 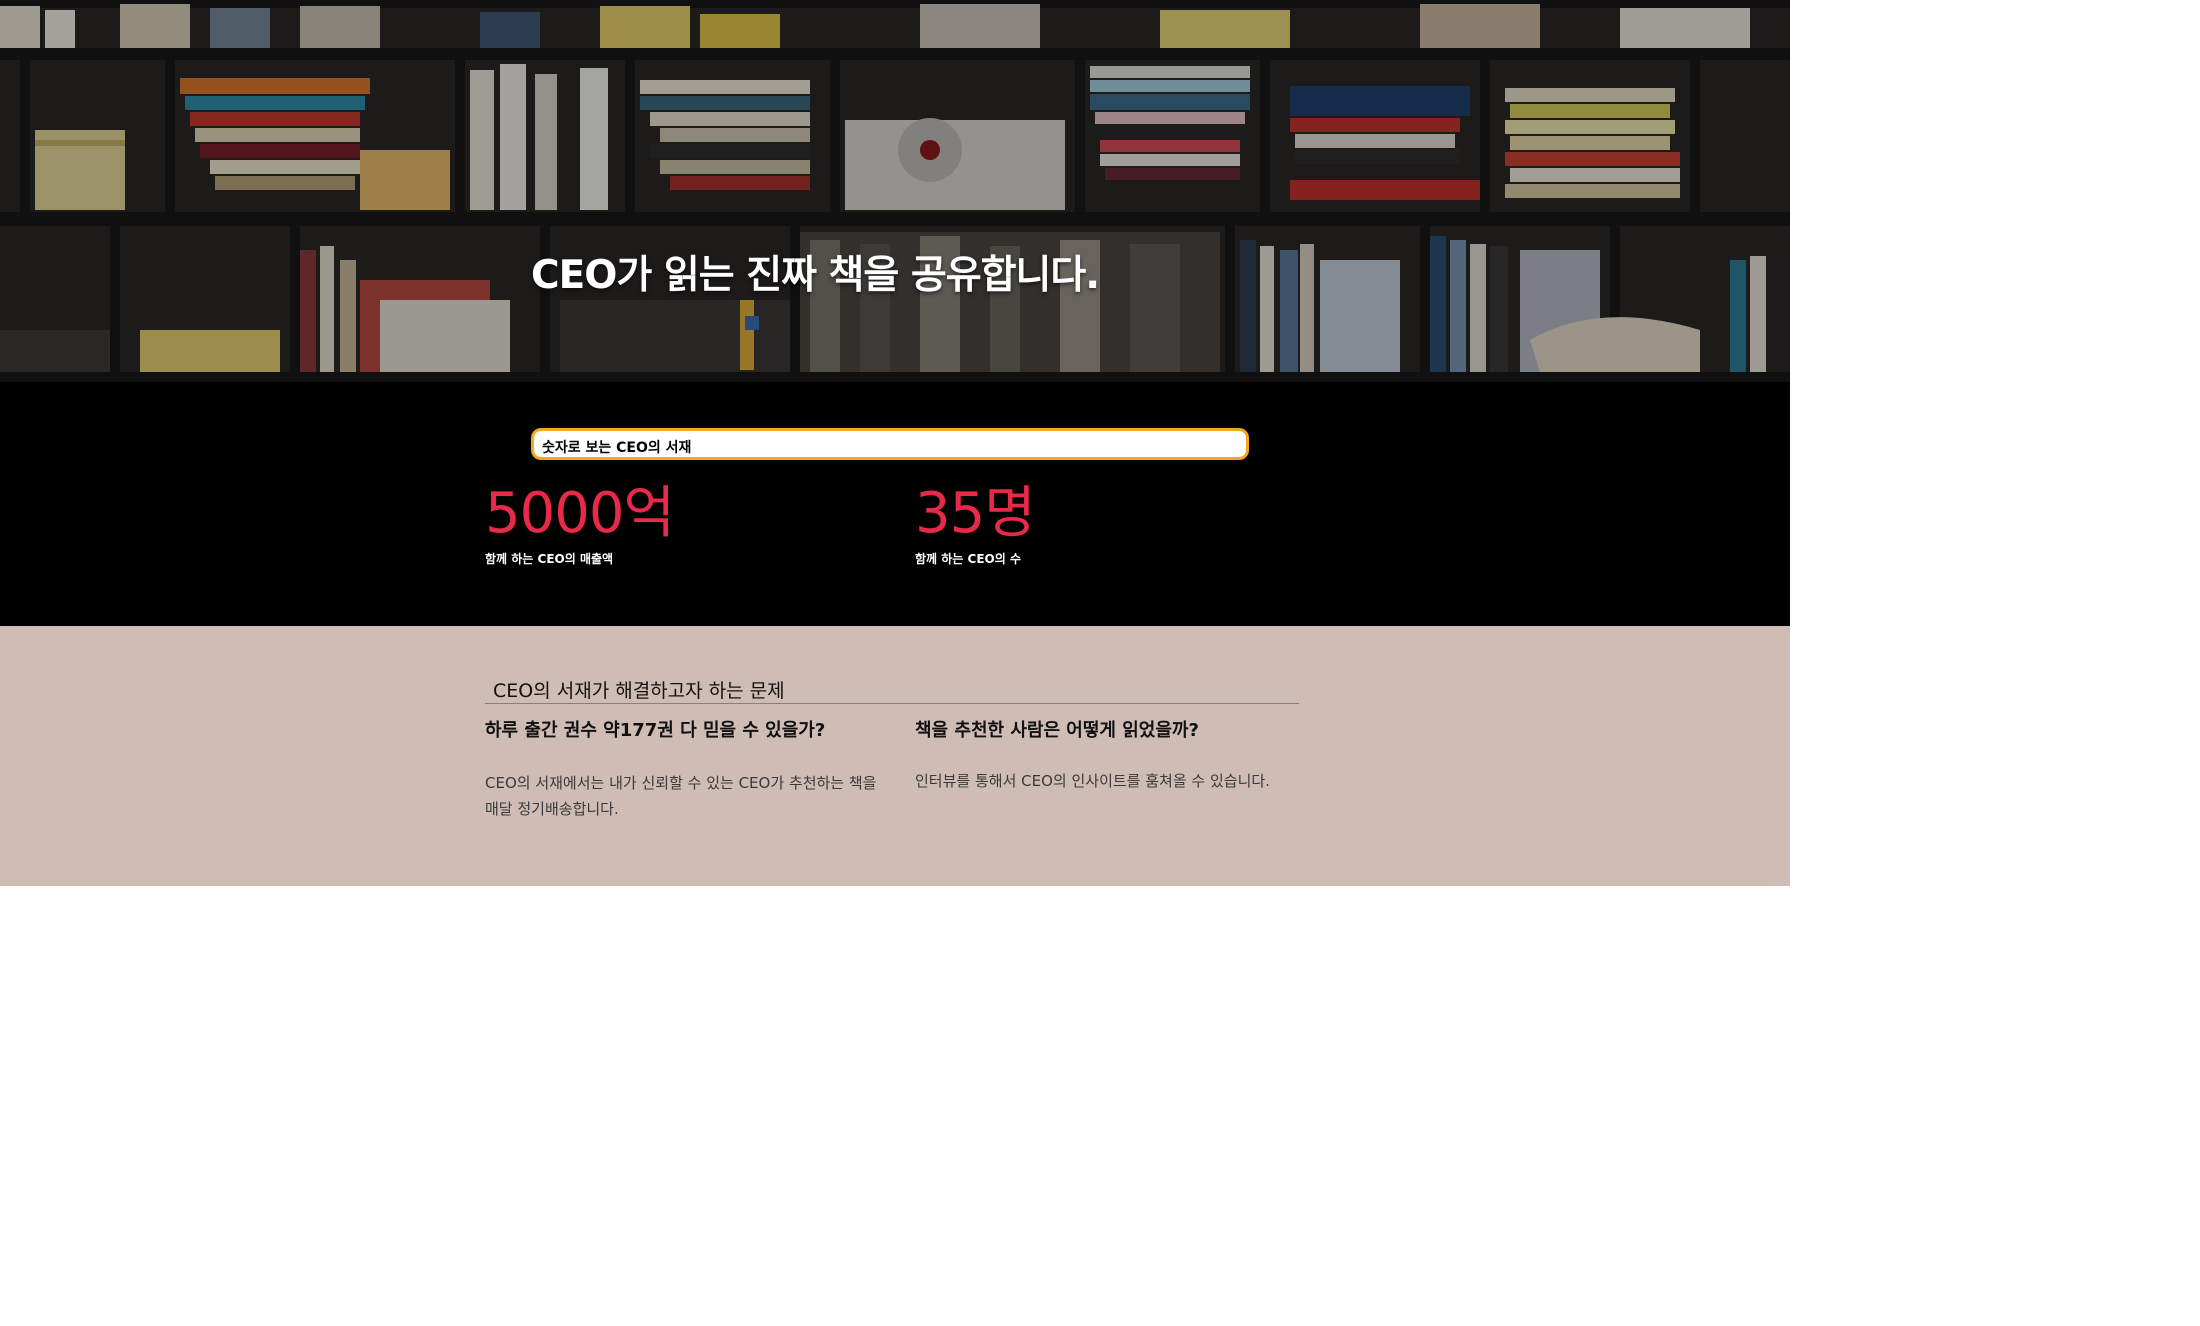 I want to click on problems-title: CEO의 서재가 해결하고자 하는 문제, so click(x=639, y=691).